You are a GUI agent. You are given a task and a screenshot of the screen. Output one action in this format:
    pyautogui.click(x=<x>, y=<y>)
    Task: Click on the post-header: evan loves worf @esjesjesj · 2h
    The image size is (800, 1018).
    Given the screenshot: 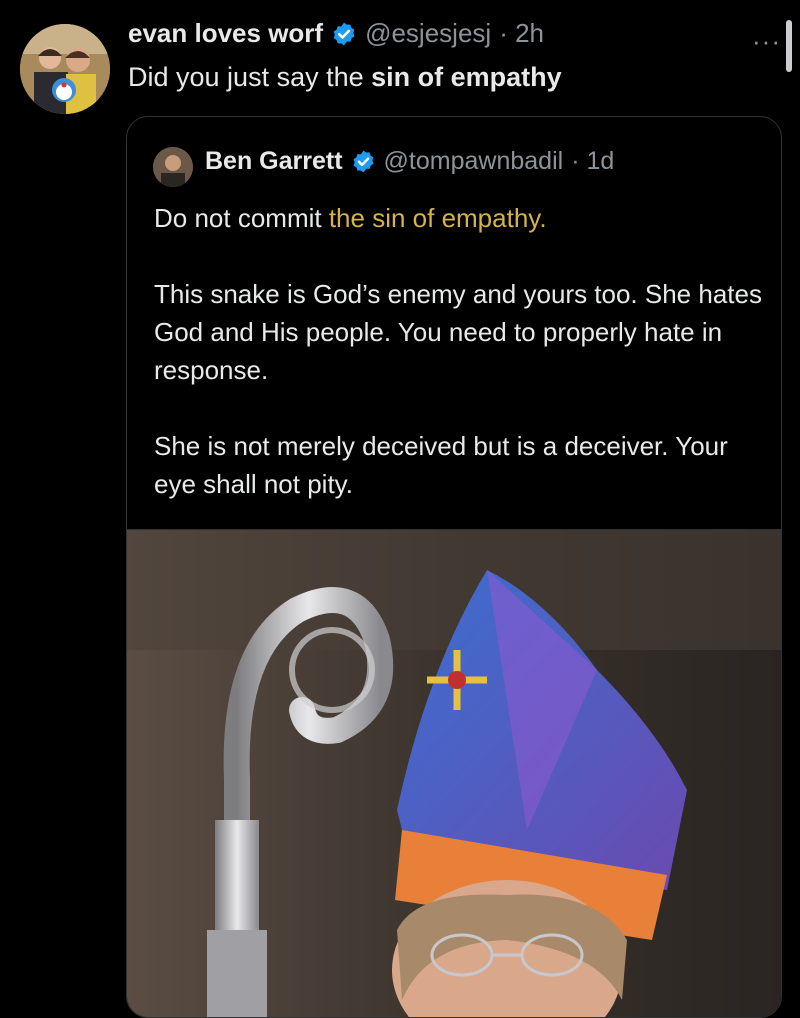 What is the action you would take?
    pyautogui.click(x=336, y=33)
    